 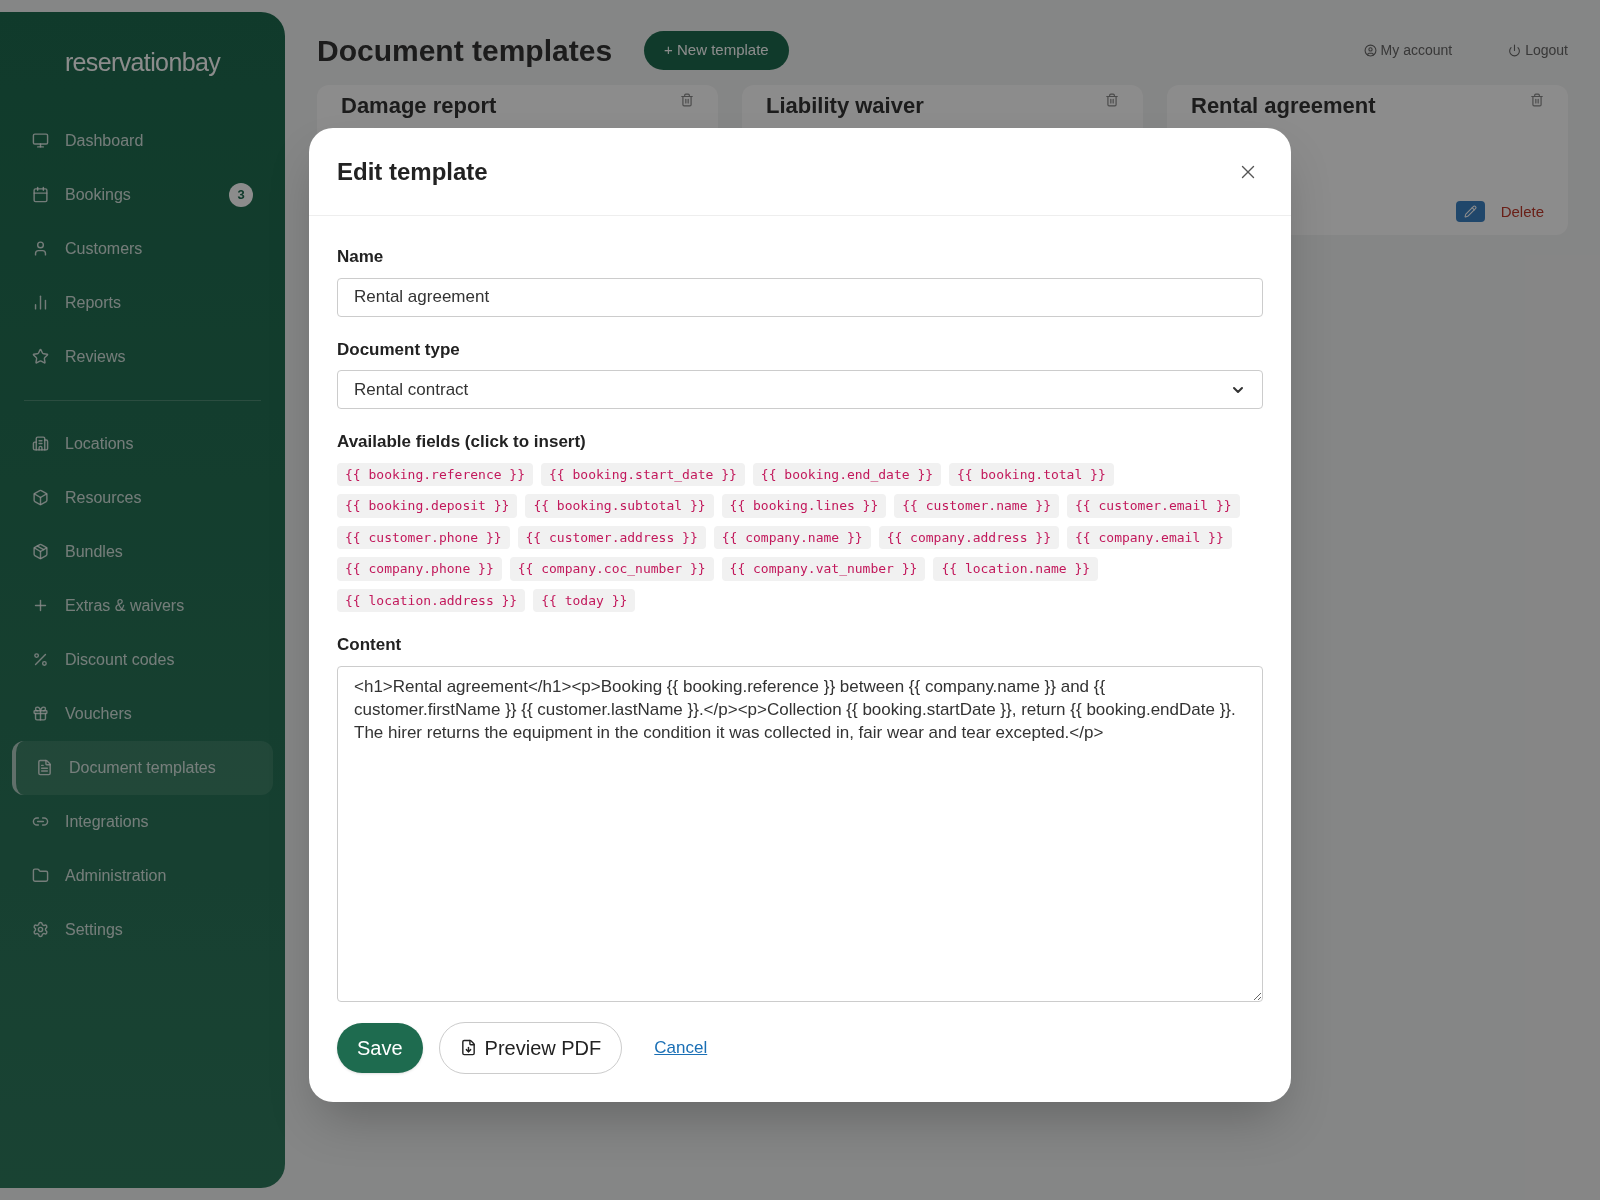 What do you see at coordinates (1016, 569) in the screenshot?
I see `field-chip: {{ location.name }}` at bounding box center [1016, 569].